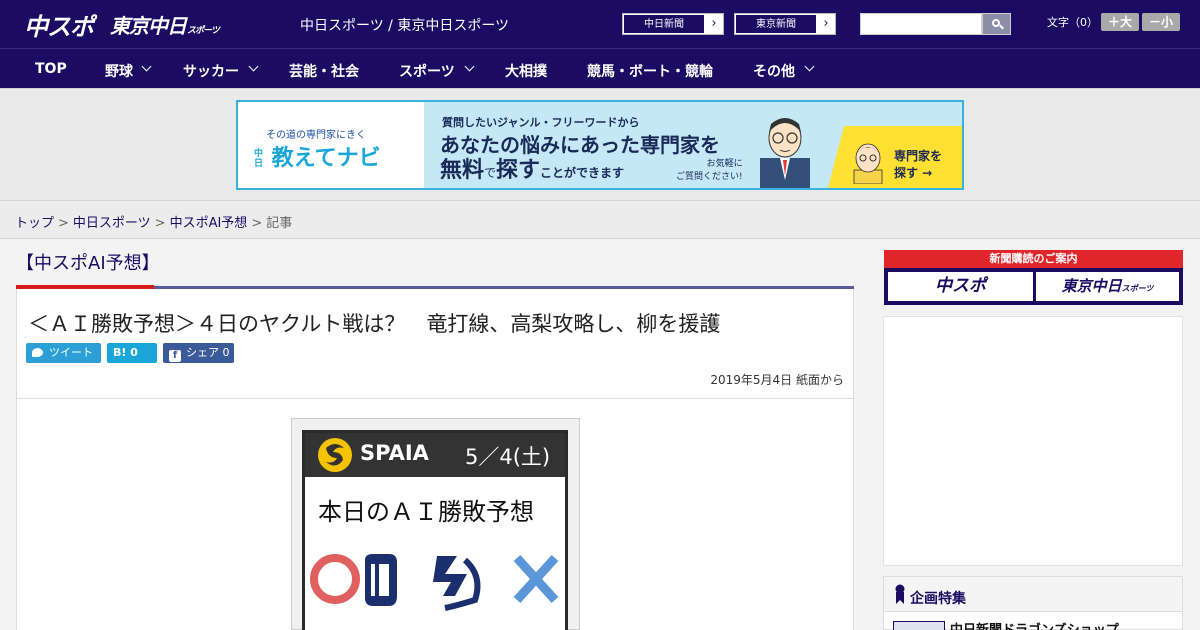 The width and height of the screenshot is (1200, 630). Describe the element at coordinates (508, 457) in the screenshot. I see `spaia-date: 5／4(土)` at that location.